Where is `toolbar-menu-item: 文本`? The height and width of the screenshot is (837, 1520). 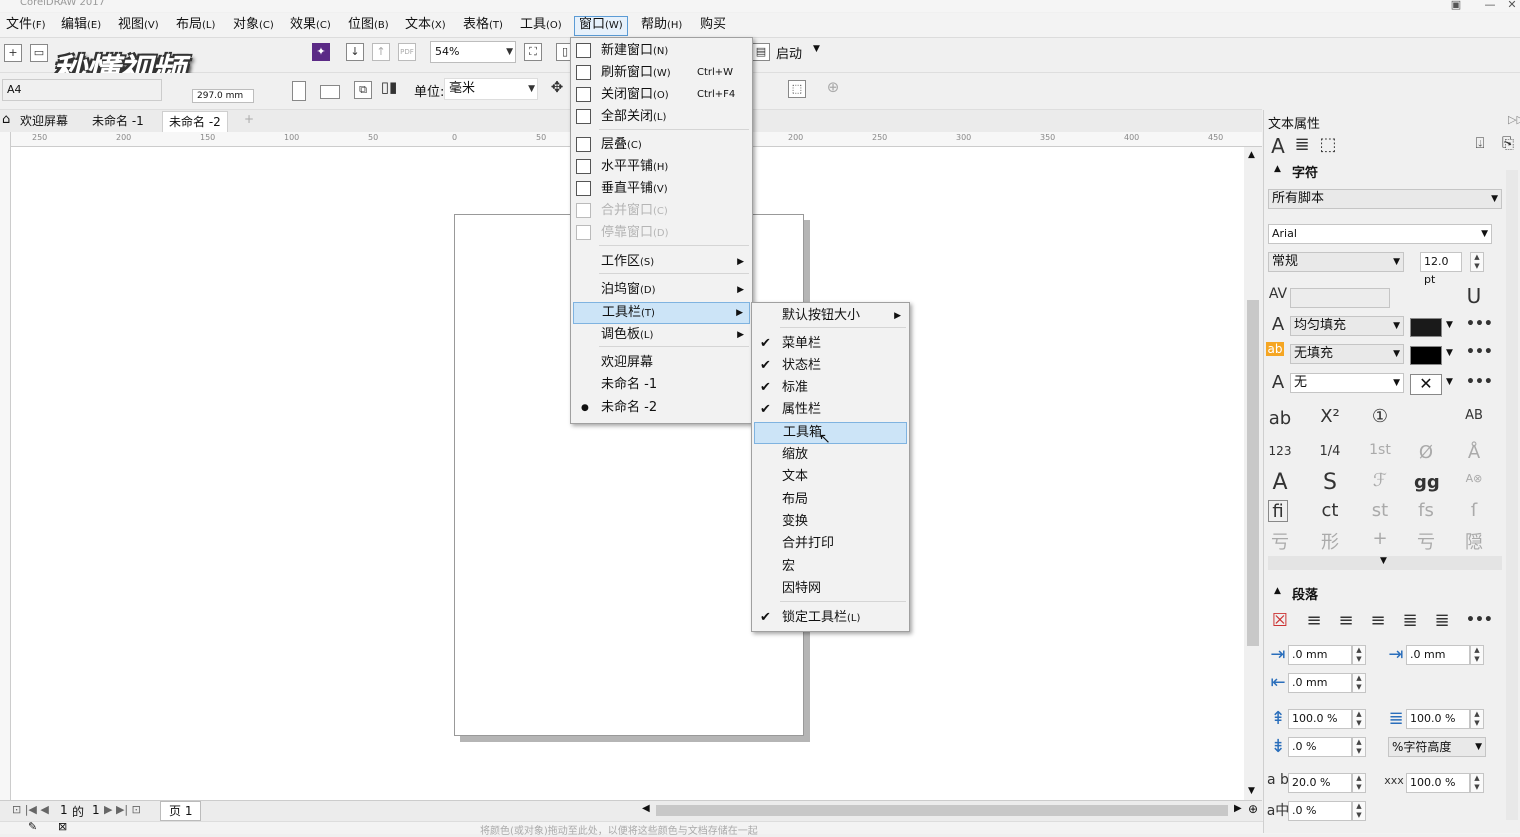
toolbar-menu-item: 文本 is located at coordinates (830, 477).